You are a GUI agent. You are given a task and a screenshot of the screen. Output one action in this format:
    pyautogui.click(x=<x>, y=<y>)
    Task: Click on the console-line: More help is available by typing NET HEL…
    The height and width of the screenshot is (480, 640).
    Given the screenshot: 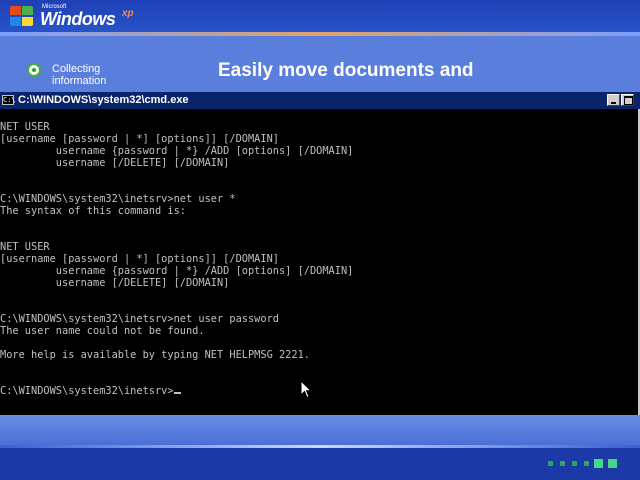 What is the action you would take?
    pyautogui.click(x=155, y=355)
    